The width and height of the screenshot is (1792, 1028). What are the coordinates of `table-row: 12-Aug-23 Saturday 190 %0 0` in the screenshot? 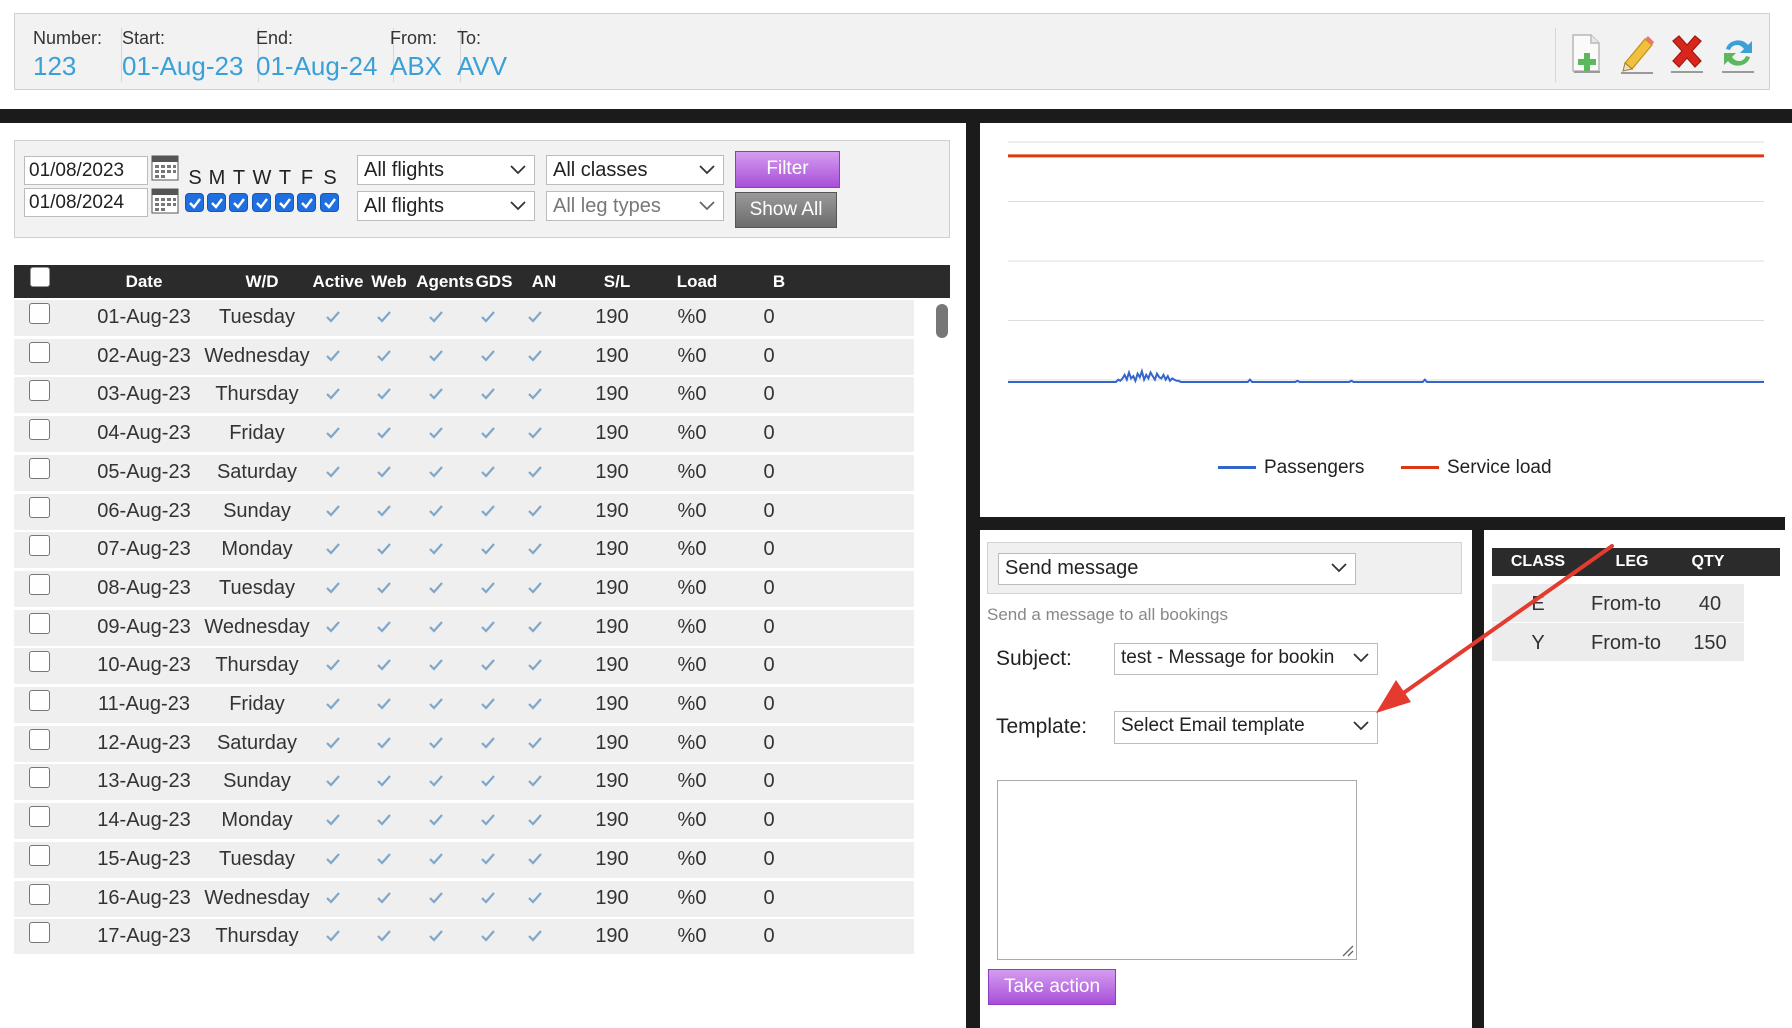 It's located at (464, 743).